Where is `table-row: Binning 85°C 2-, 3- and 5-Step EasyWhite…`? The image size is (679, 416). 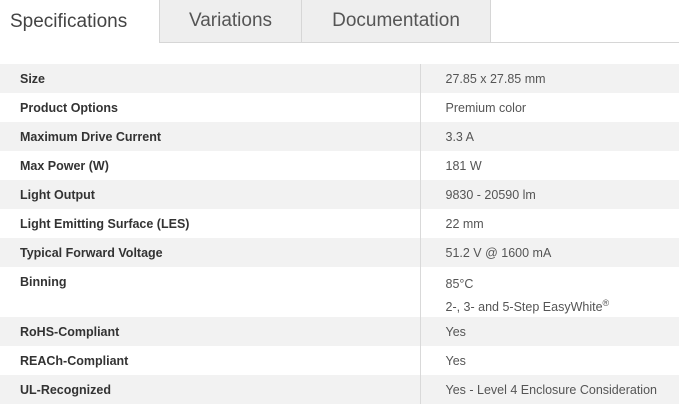
table-row: Binning 85°C 2-, 3- and 5-Step EasyWhite… is located at coordinates (339, 292).